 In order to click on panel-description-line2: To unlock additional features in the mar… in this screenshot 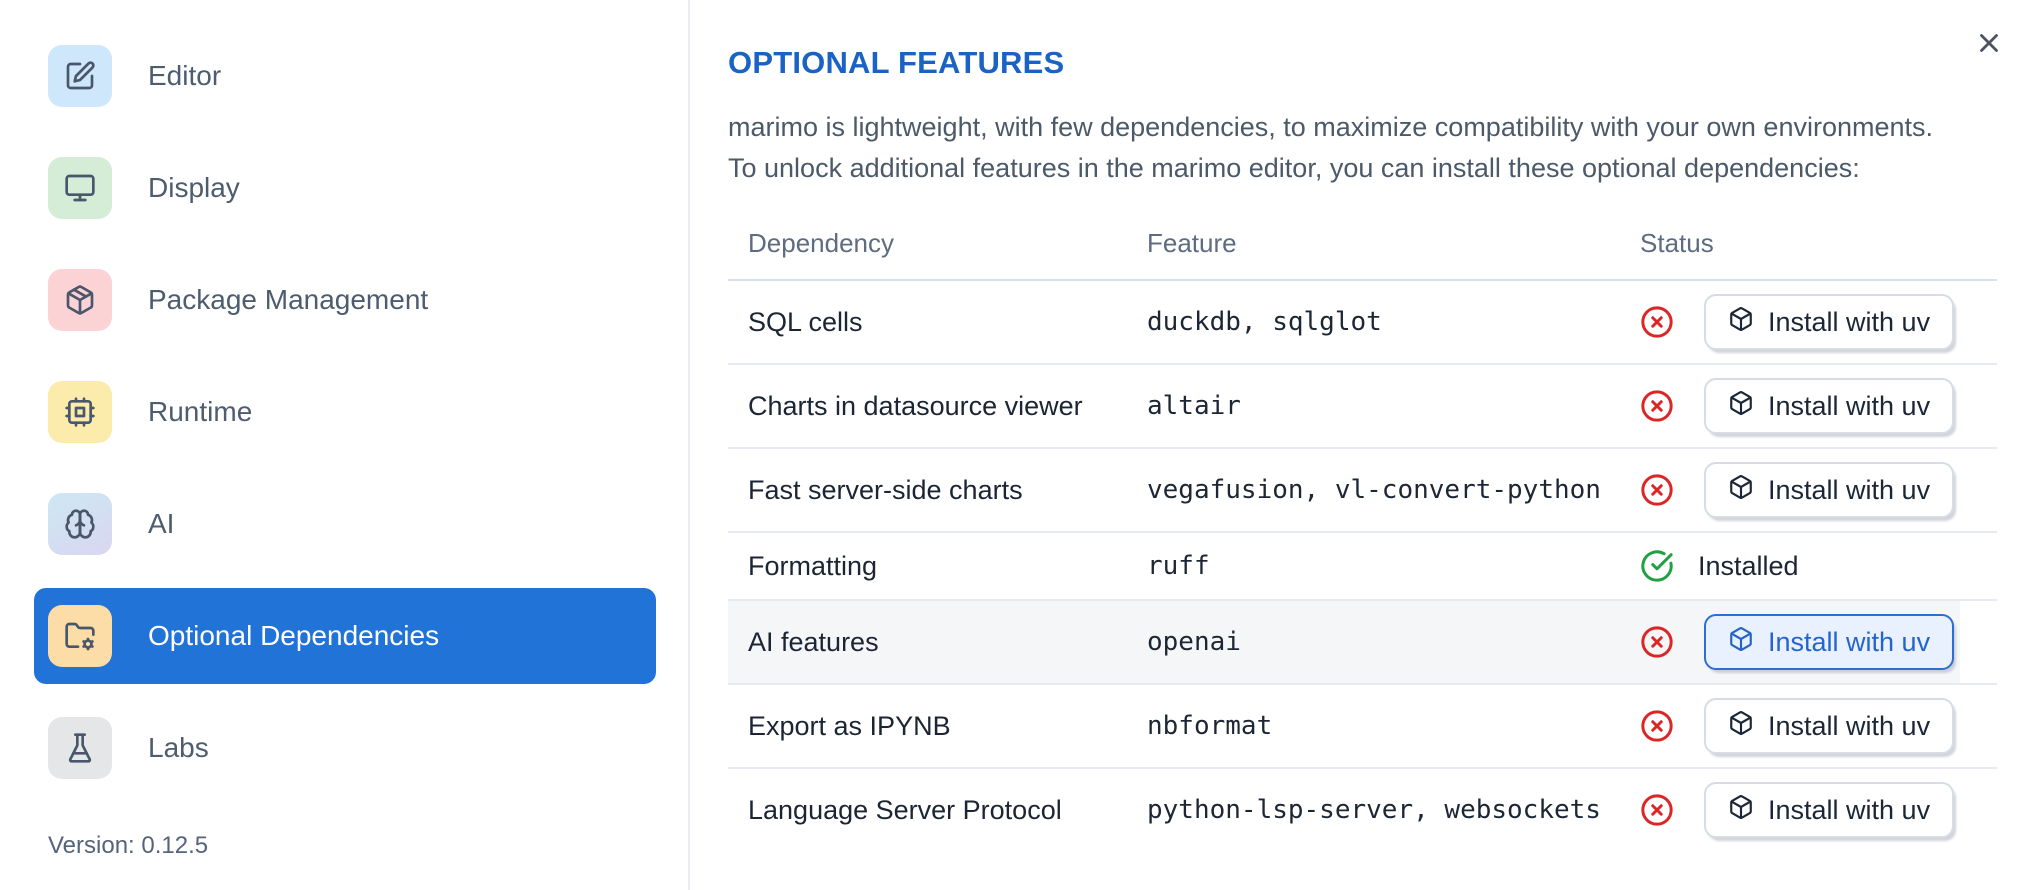, I will do `click(1294, 168)`.